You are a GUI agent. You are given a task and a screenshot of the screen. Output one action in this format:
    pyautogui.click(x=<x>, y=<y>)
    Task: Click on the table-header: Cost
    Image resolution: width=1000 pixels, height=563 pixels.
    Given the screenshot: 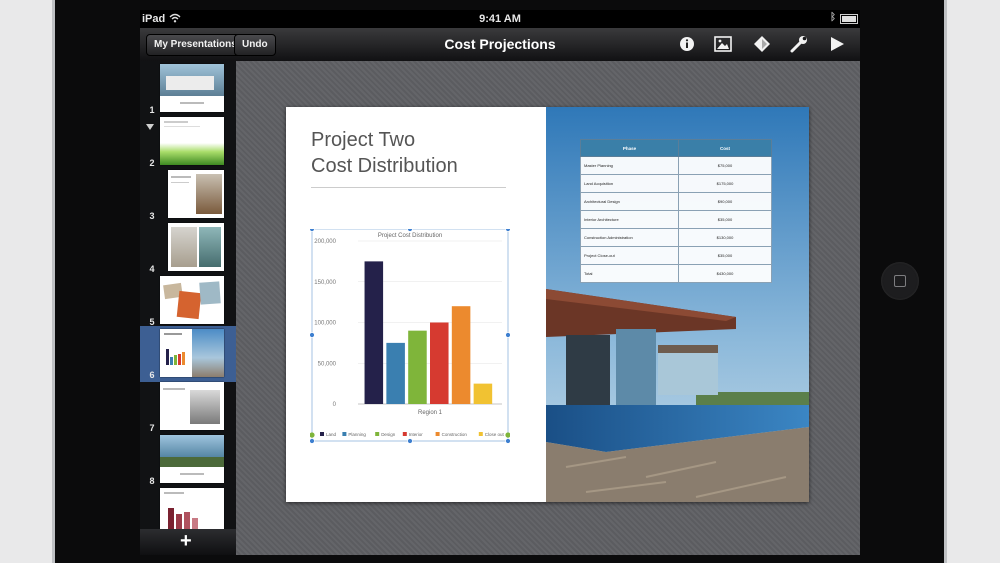 What is the action you would take?
    pyautogui.click(x=725, y=148)
    